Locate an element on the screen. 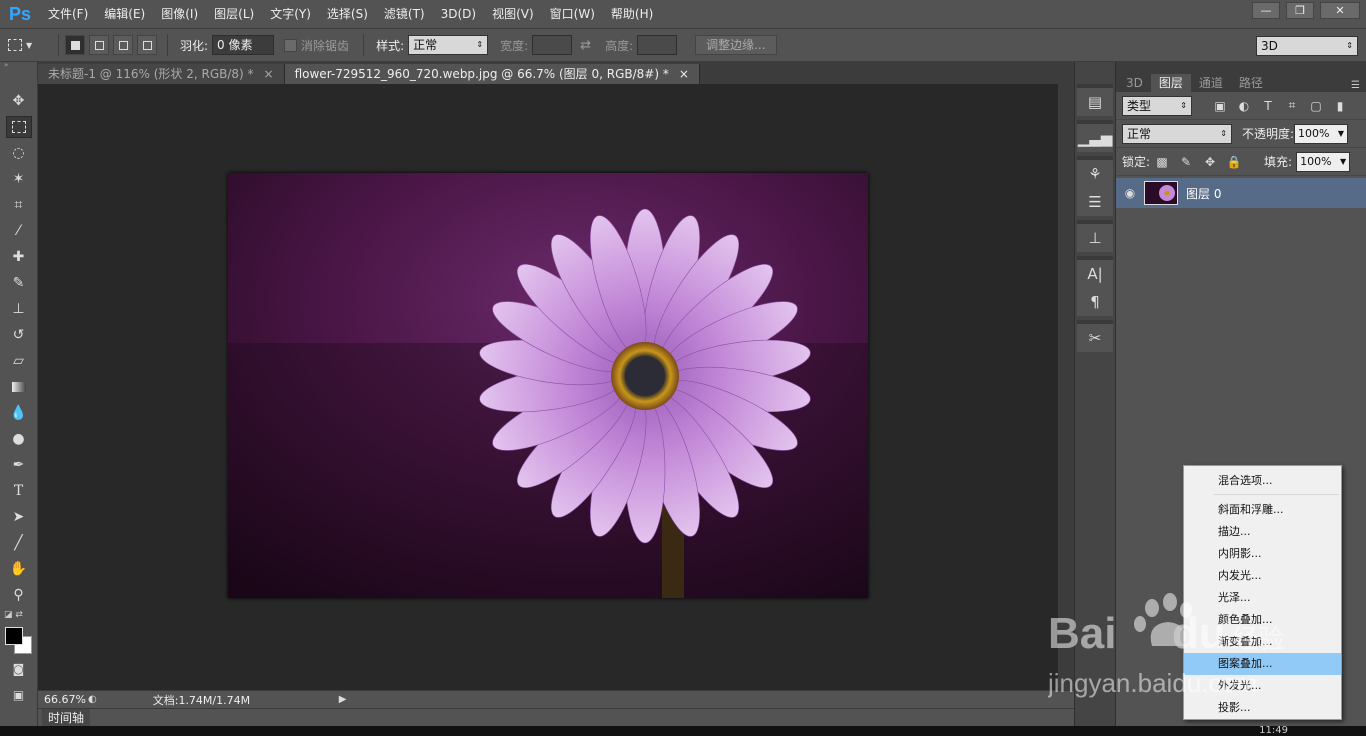 This screenshot has height=736, width=1366. adjustments-panel-icon: ☰ is located at coordinates (1095, 202).